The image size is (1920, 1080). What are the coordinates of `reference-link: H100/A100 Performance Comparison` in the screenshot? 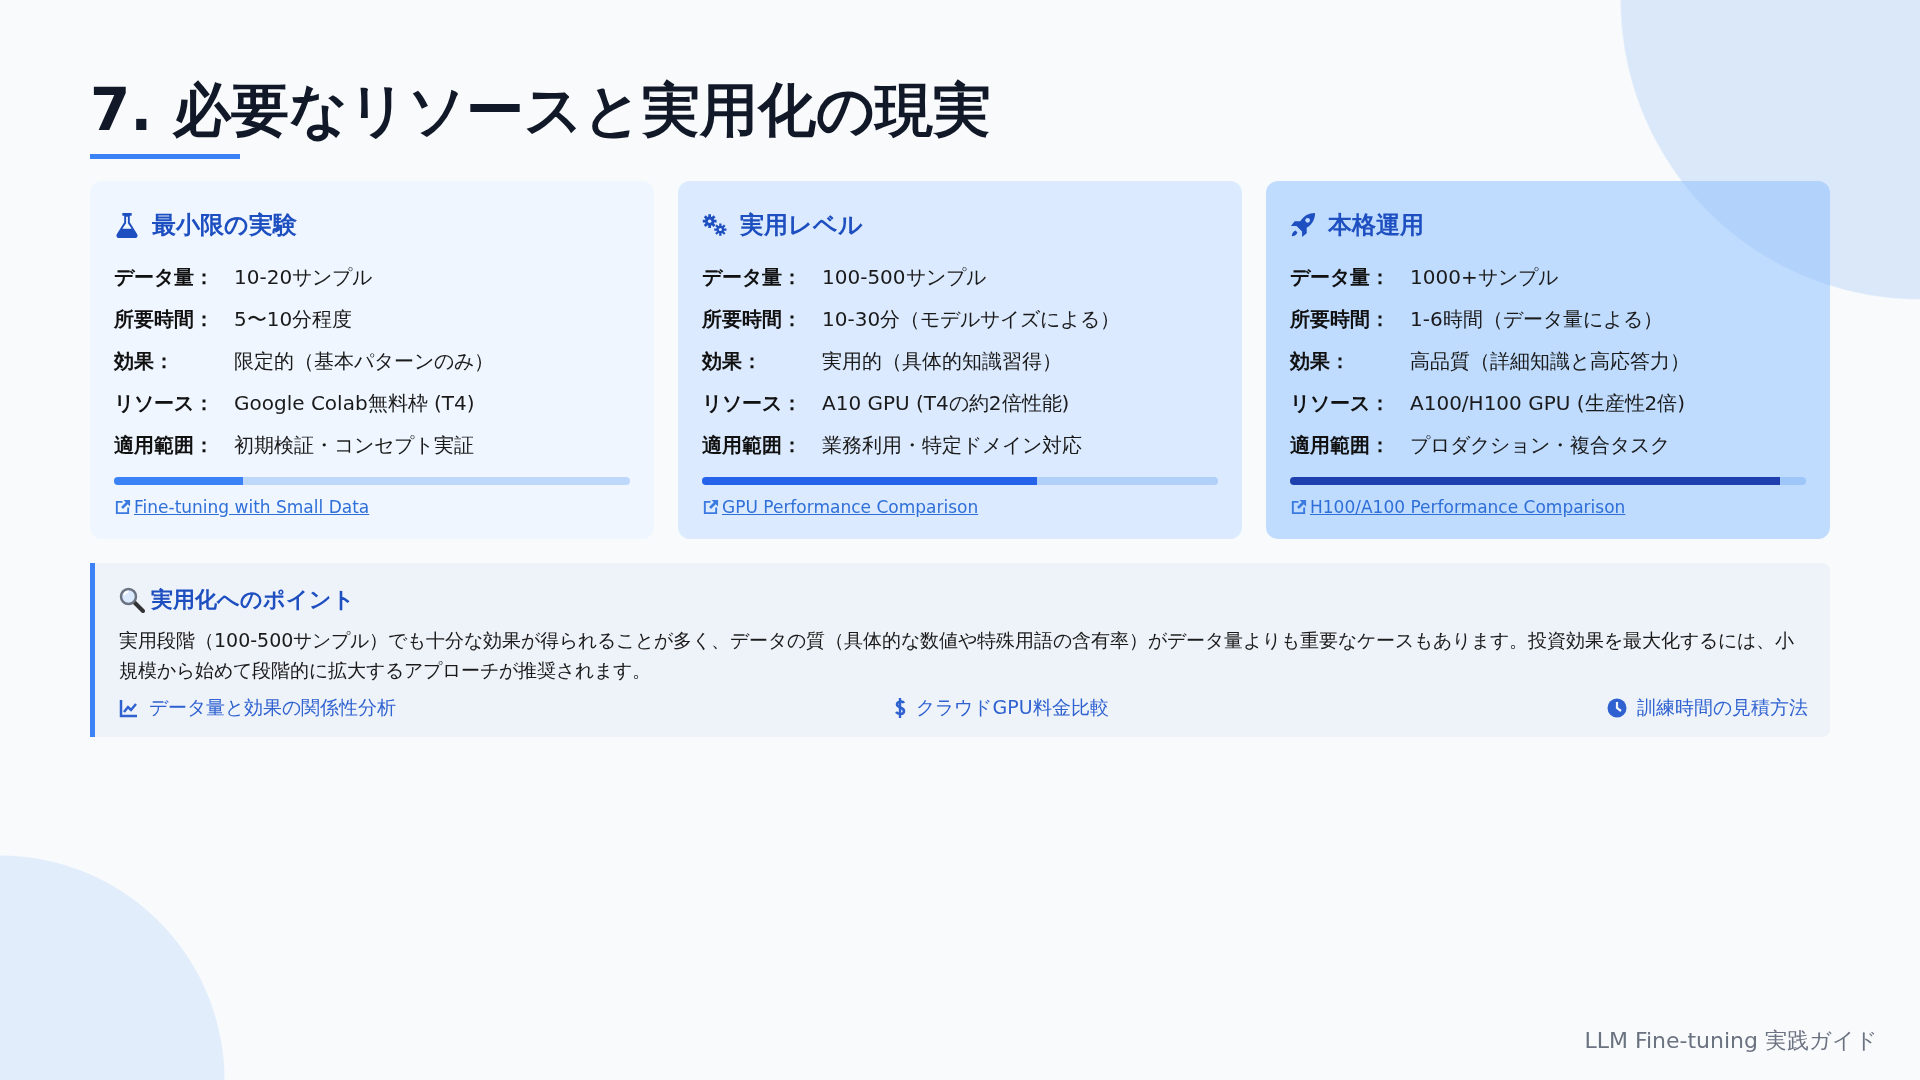 It's located at (1468, 507).